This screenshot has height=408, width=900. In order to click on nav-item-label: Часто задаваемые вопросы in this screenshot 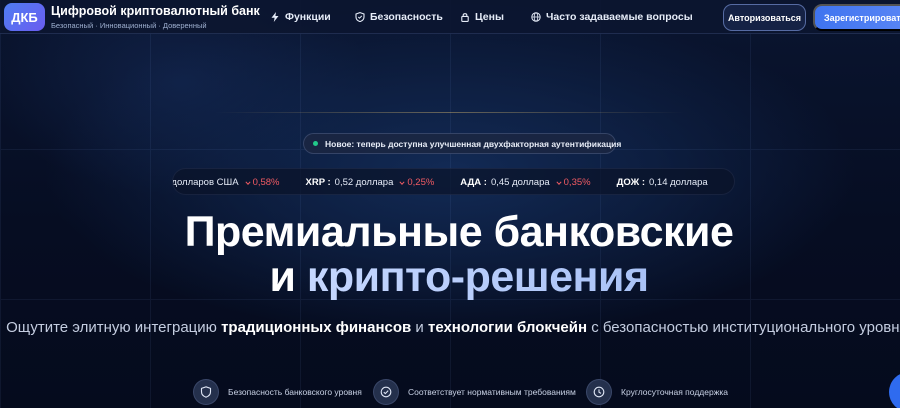, I will do `click(619, 17)`.